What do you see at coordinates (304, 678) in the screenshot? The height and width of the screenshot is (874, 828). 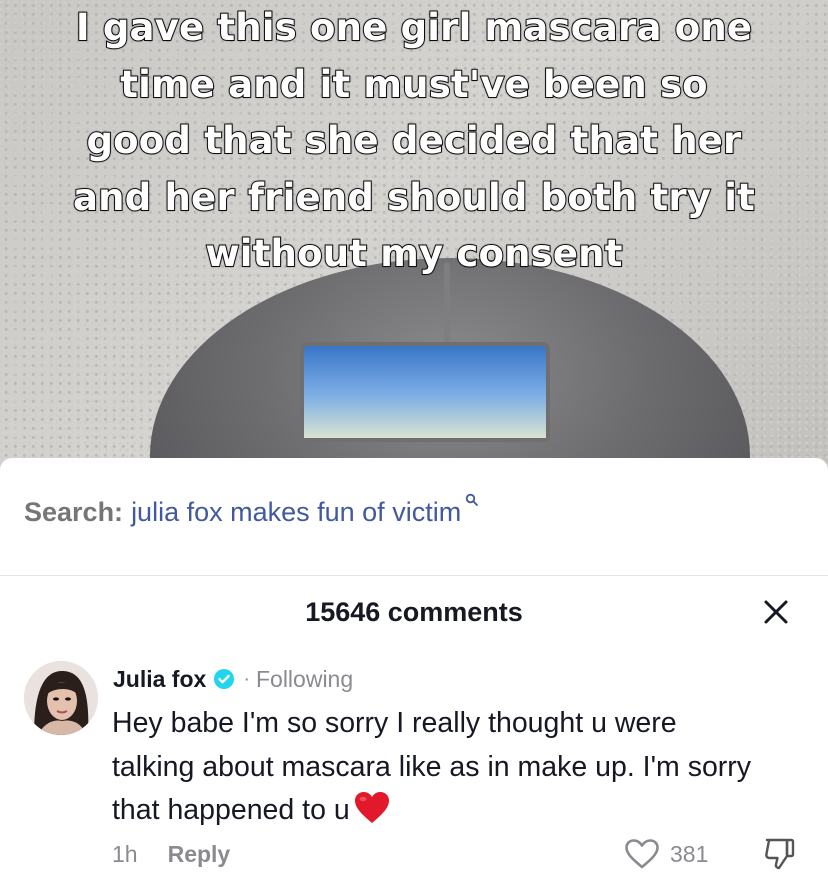 I see `following-label: Following` at bounding box center [304, 678].